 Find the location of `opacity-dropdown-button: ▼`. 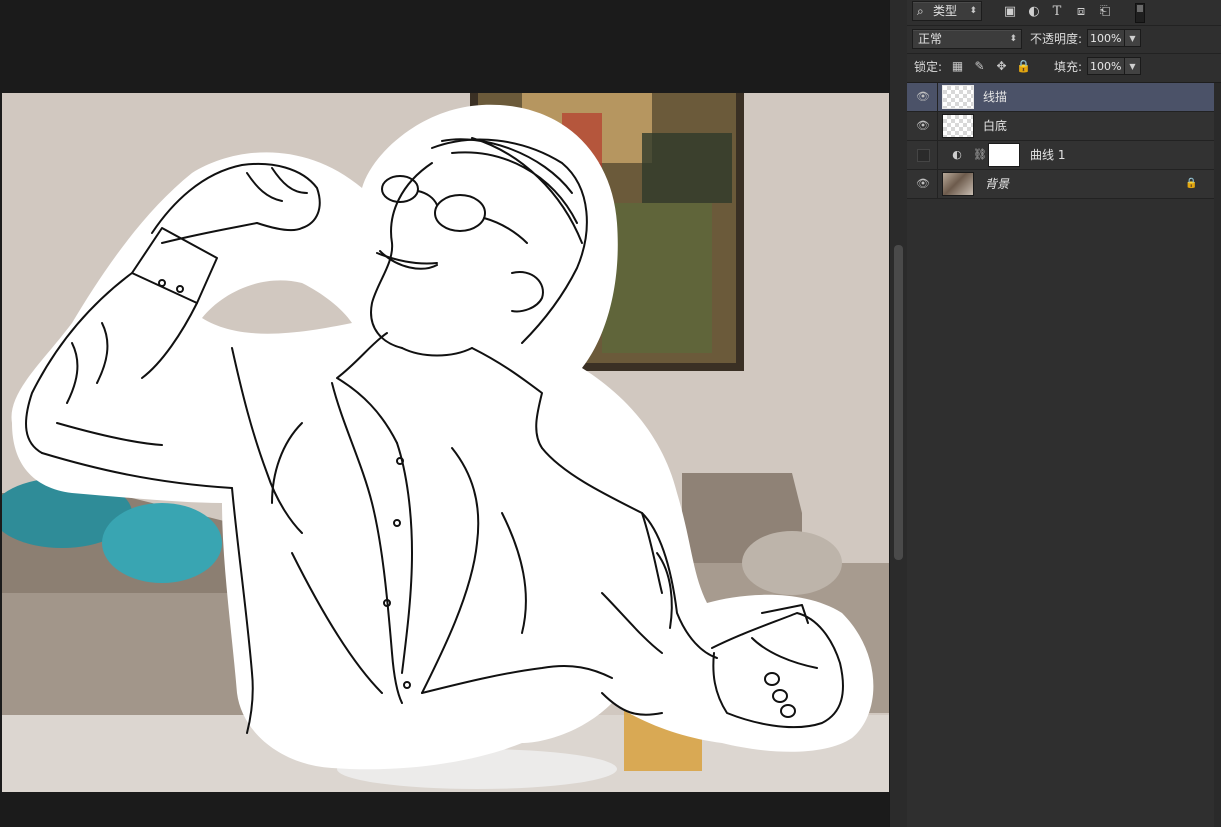

opacity-dropdown-button: ▼ is located at coordinates (1132, 38).